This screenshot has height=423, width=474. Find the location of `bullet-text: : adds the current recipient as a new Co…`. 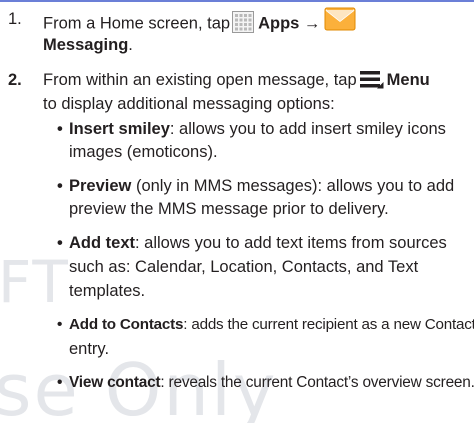

bullet-text: : adds the current recipient as a new Co… is located at coordinates (328, 324).